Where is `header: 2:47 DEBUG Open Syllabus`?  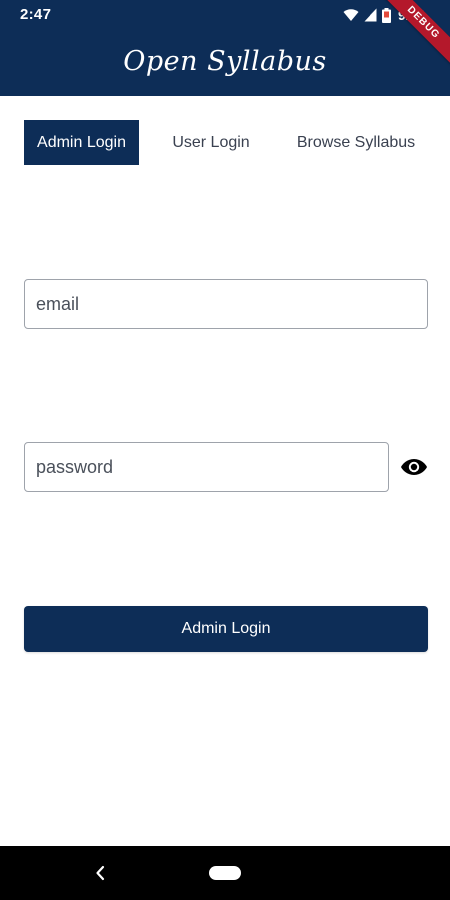 header: 2:47 DEBUG Open Syllabus is located at coordinates (225, 48).